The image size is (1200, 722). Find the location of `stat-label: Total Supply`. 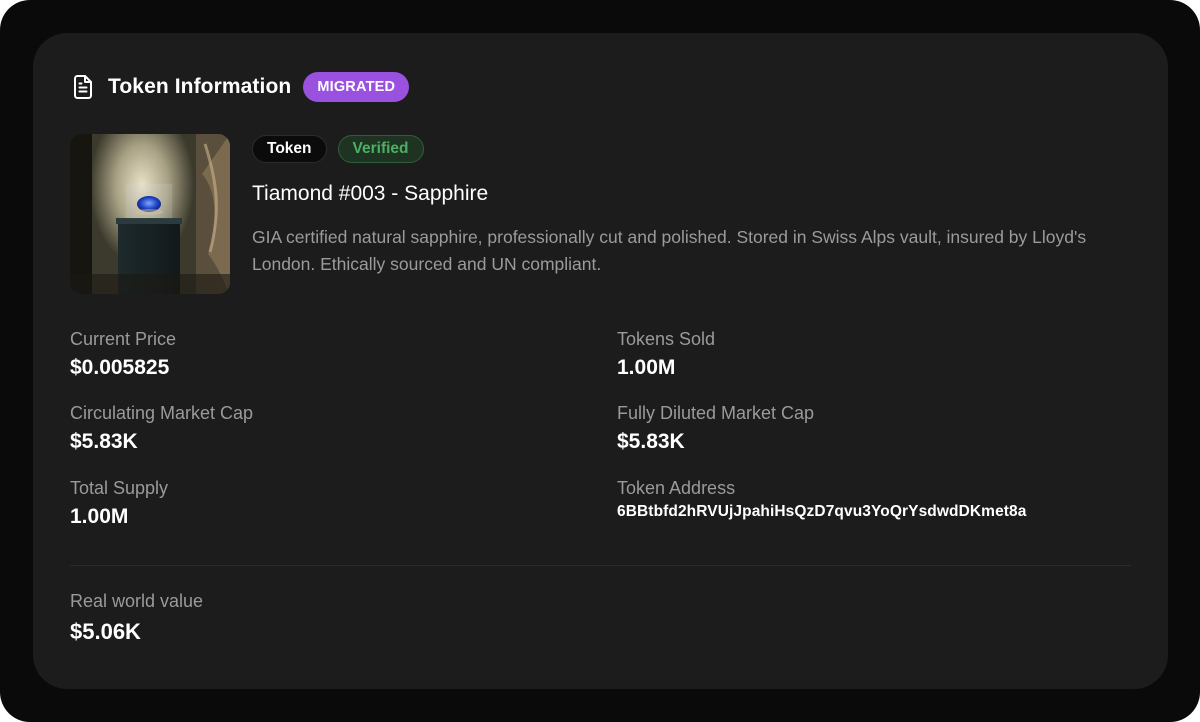

stat-label: Total Supply is located at coordinates (119, 488).